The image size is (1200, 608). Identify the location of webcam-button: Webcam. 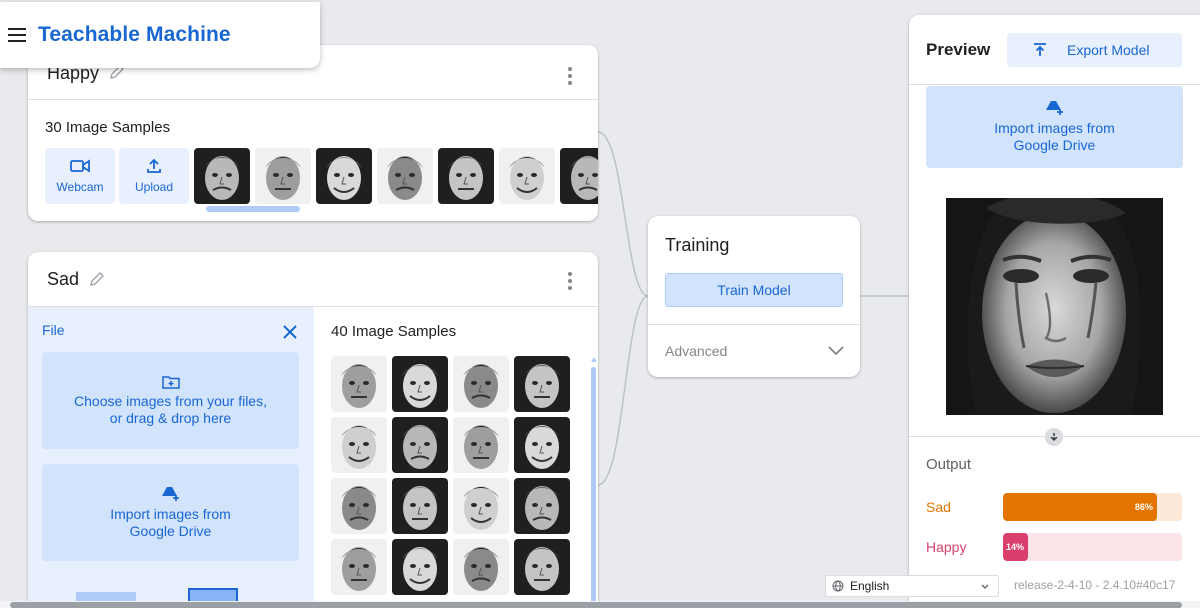
(80, 176).